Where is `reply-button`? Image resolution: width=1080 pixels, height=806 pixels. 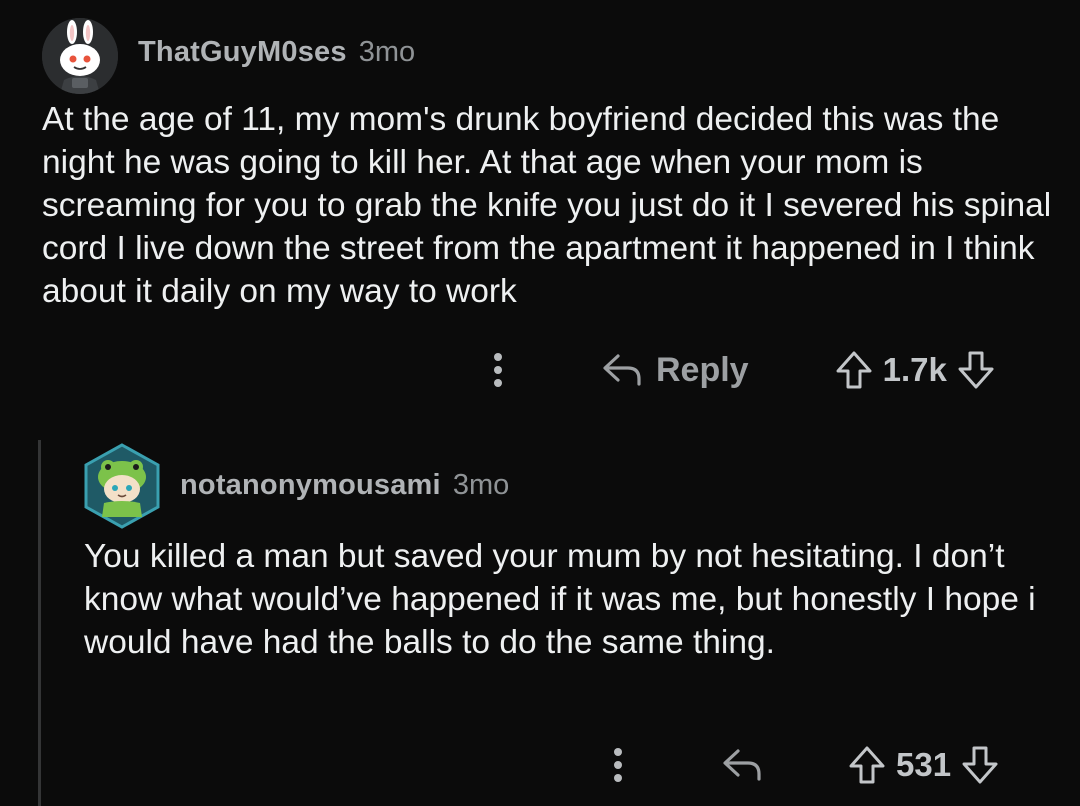
reply-button is located at coordinates (742, 765).